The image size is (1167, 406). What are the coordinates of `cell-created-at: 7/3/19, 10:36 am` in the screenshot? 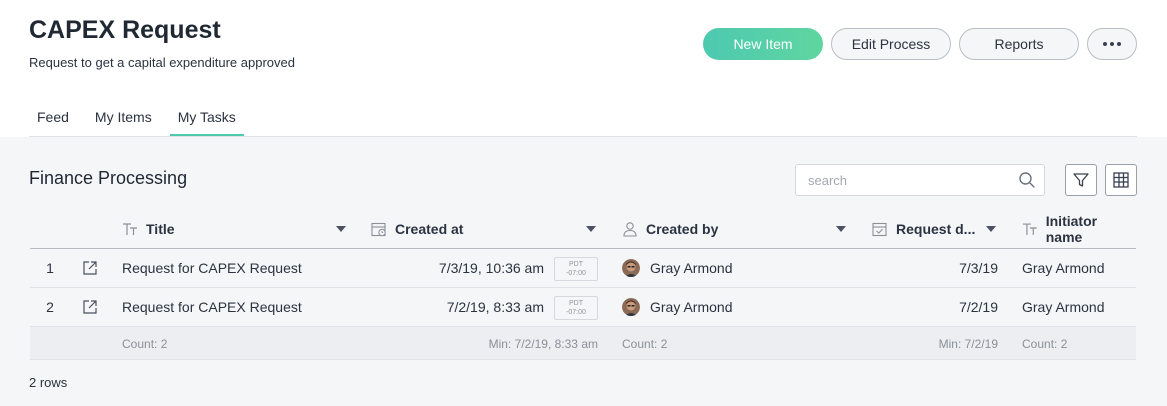 It's located at (491, 268).